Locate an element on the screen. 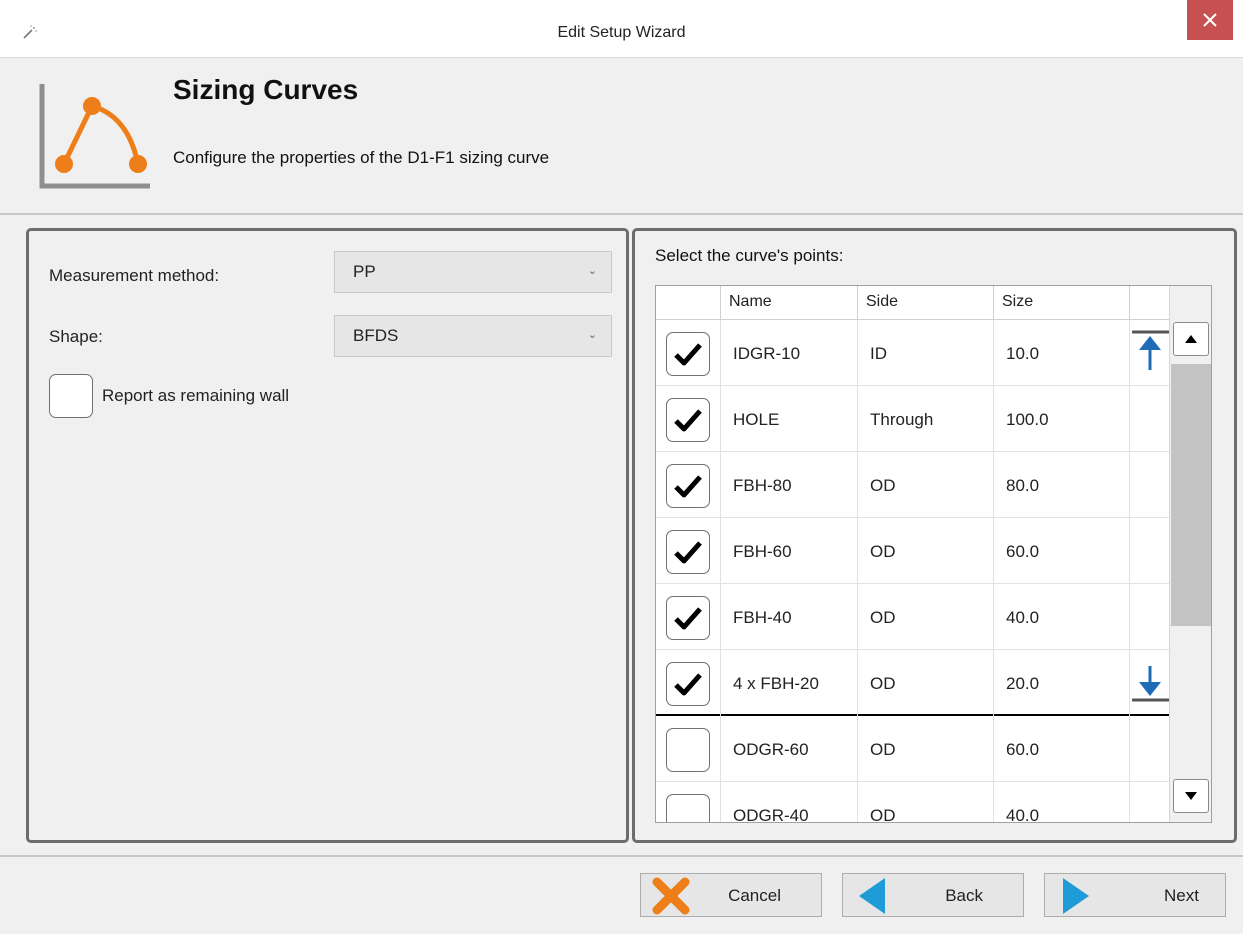 The width and height of the screenshot is (1243, 934). next-label: Next is located at coordinates (1181, 895).